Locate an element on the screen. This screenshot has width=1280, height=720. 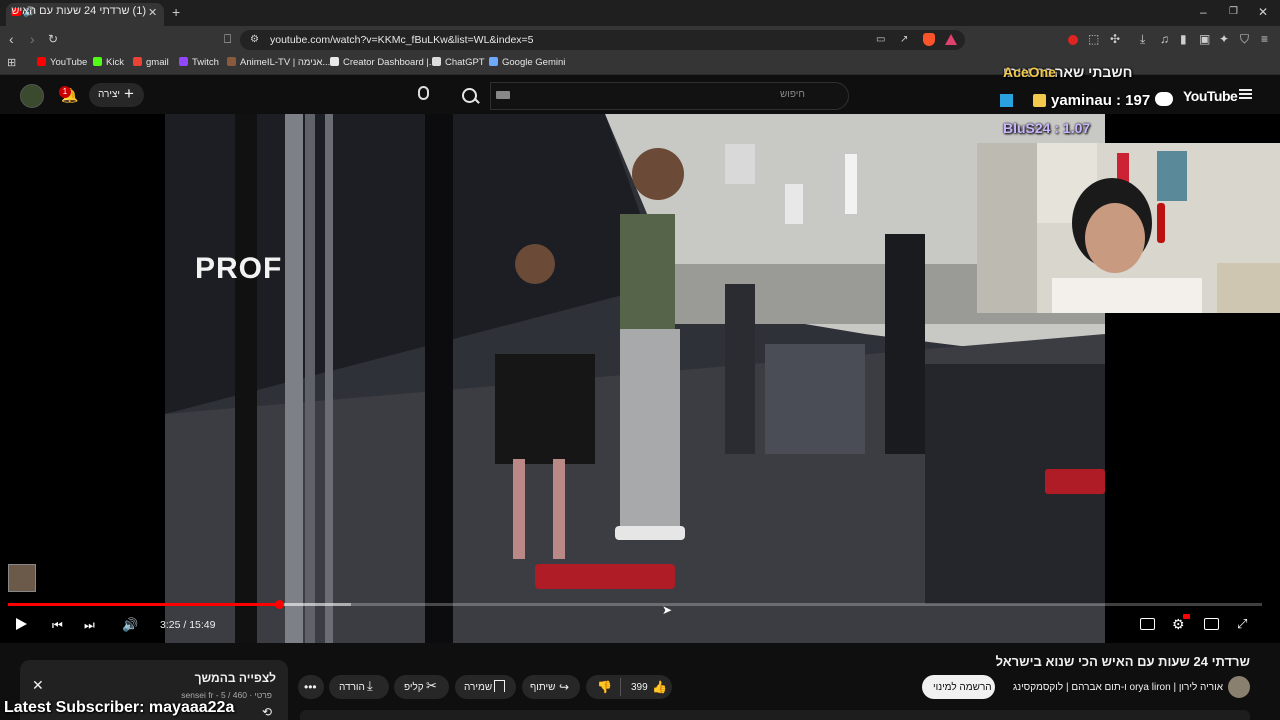
mouse-cursor-icon: ➤ is located at coordinates (667, 610).